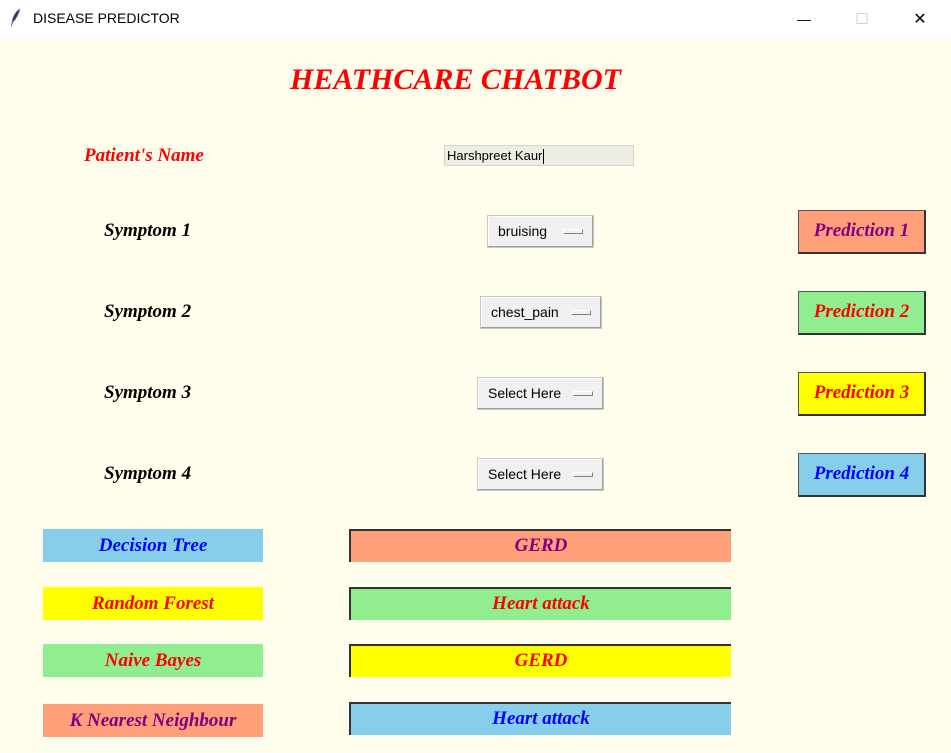 The width and height of the screenshot is (951, 753). Describe the element at coordinates (525, 312) in the screenshot. I see `symptom-2-value: chest_pain` at that location.